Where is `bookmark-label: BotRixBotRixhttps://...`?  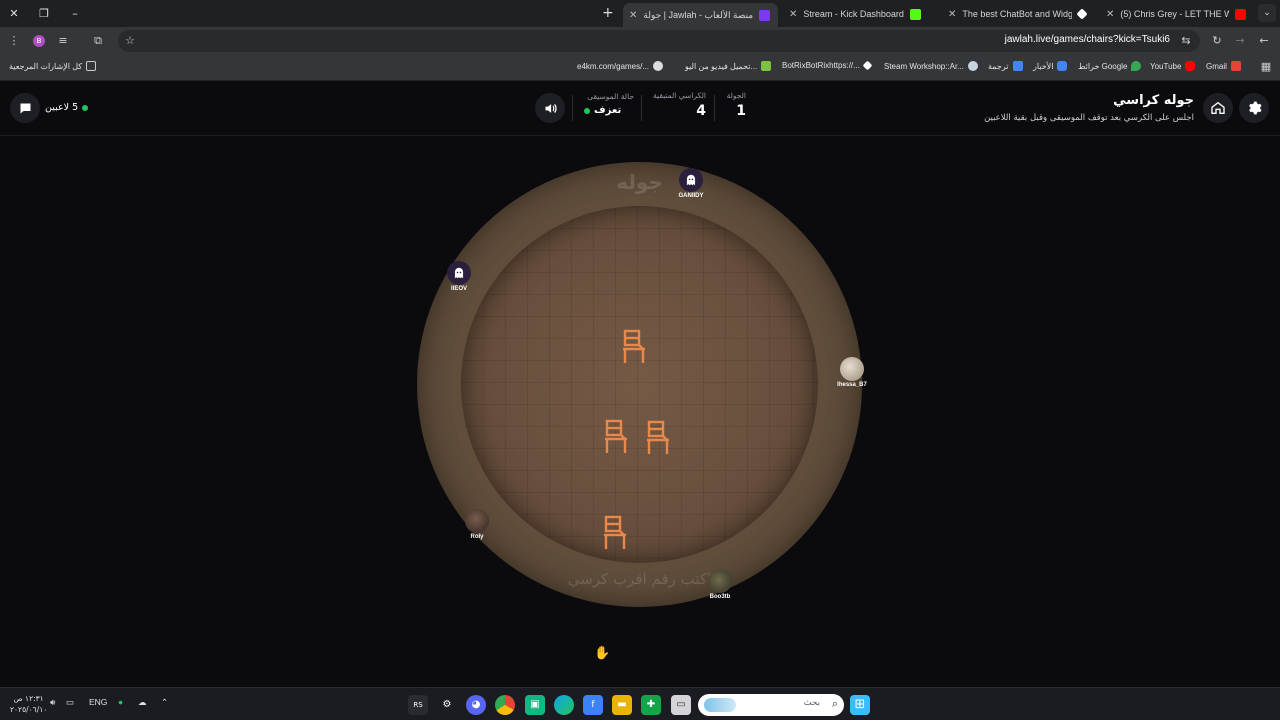 bookmark-label: BotRixBotRixhttps://... is located at coordinates (821, 65).